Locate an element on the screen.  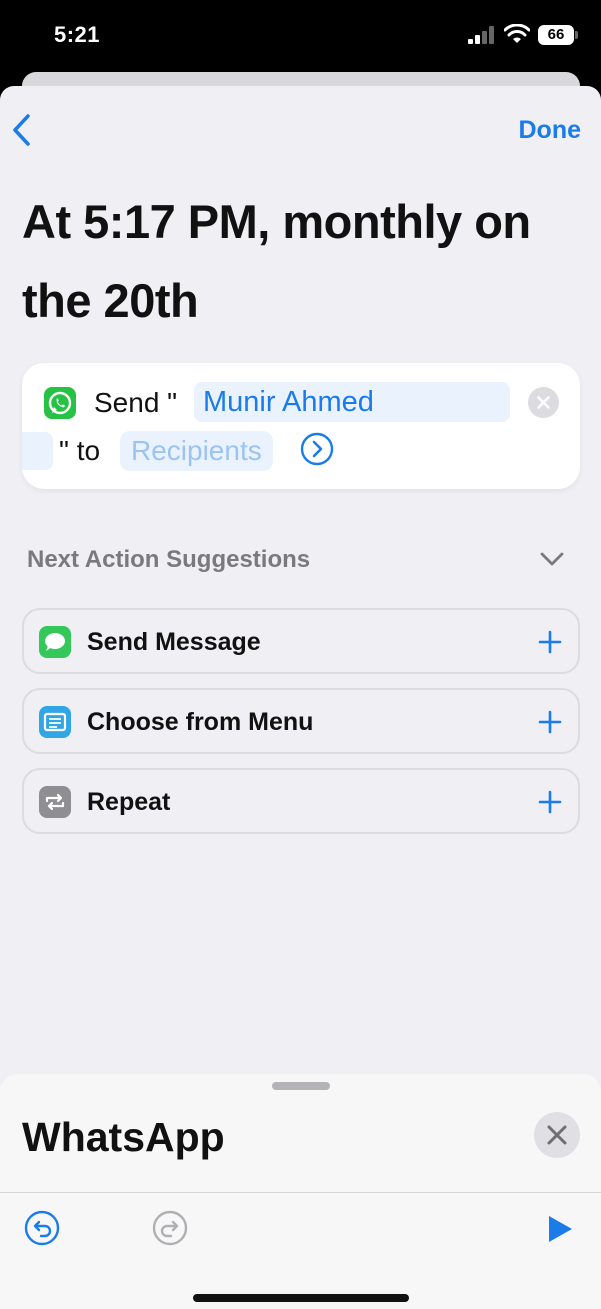
redo-button is located at coordinates (170, 1228).